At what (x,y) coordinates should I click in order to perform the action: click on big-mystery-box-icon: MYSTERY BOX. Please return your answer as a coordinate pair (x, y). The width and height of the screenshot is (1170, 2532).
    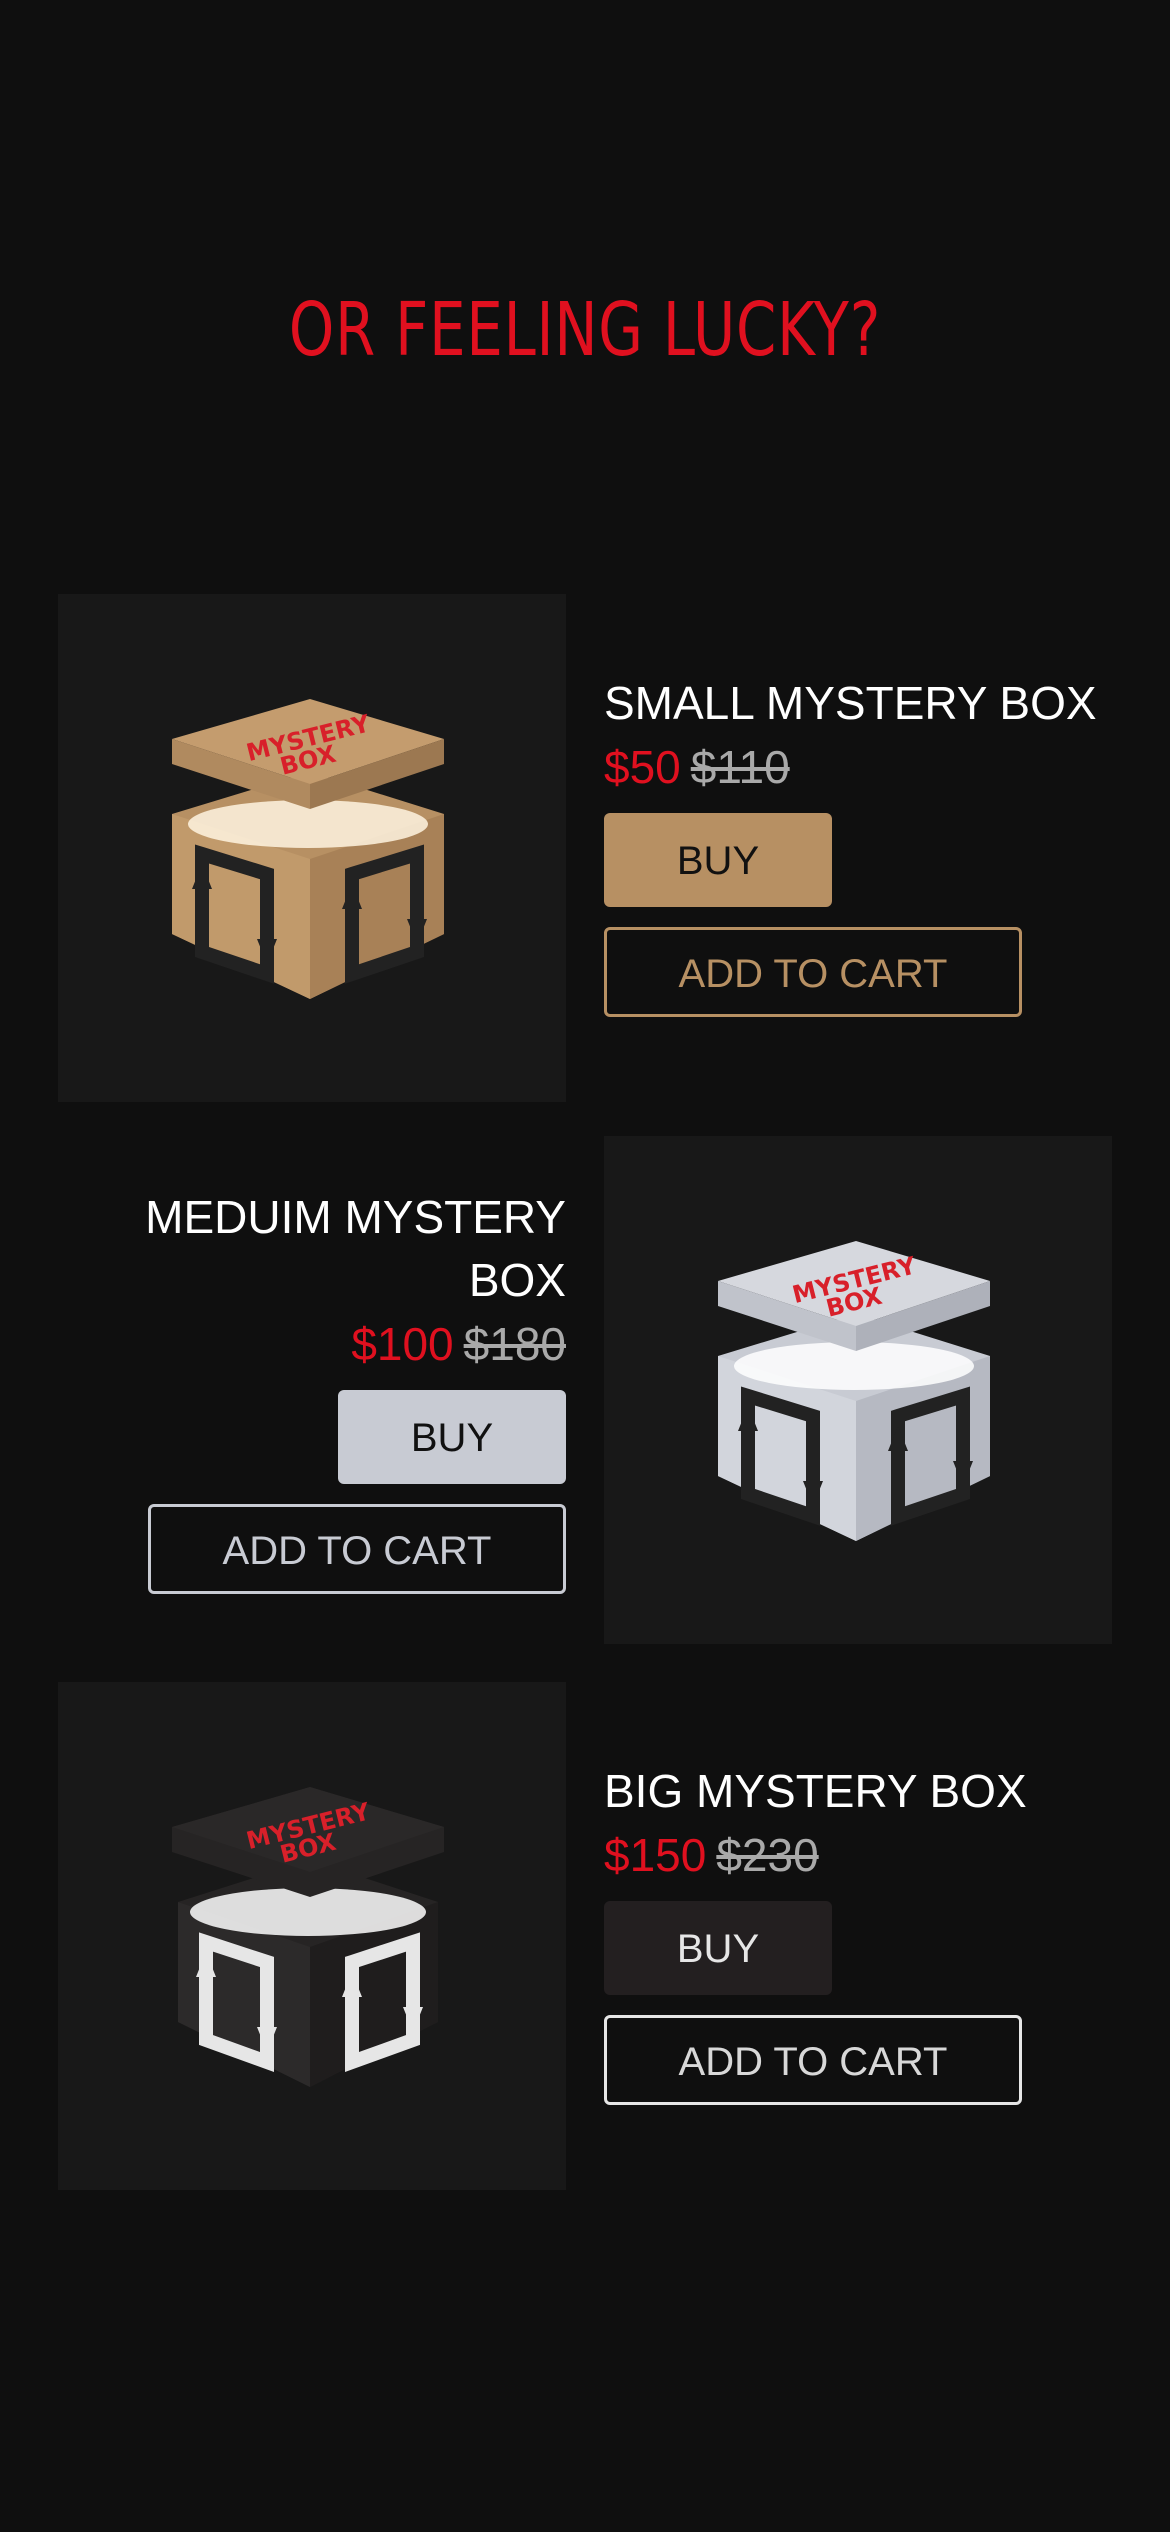
    Looking at the image, I should click on (308, 1937).